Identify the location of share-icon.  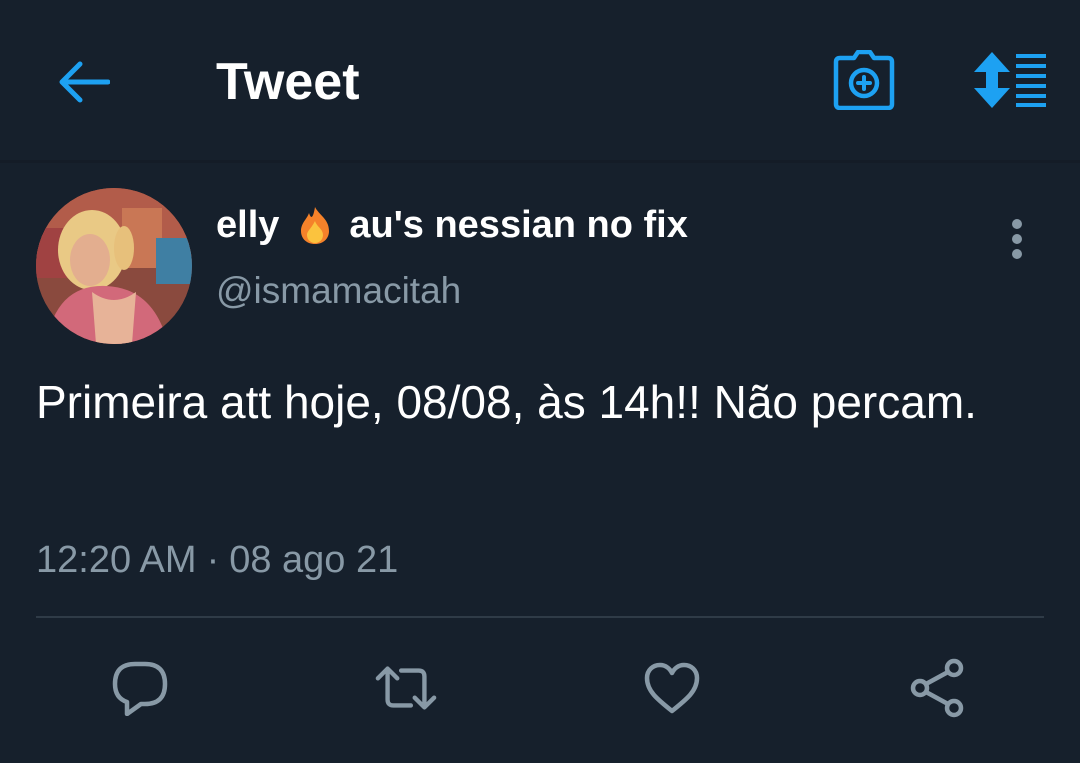
(937, 688).